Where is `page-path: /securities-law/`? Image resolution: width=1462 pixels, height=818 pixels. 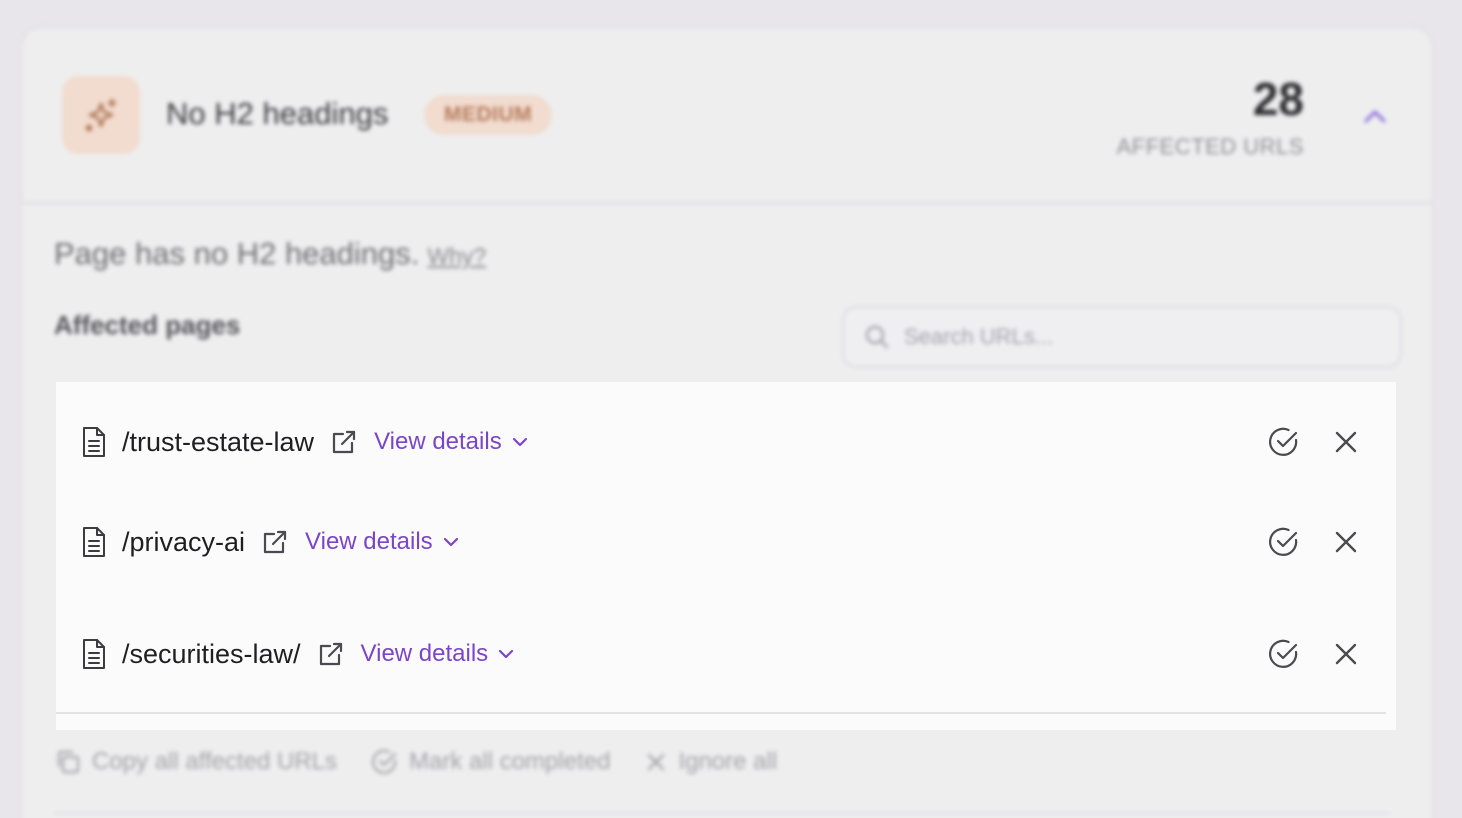
page-path: /securities-law/ is located at coordinates (211, 653).